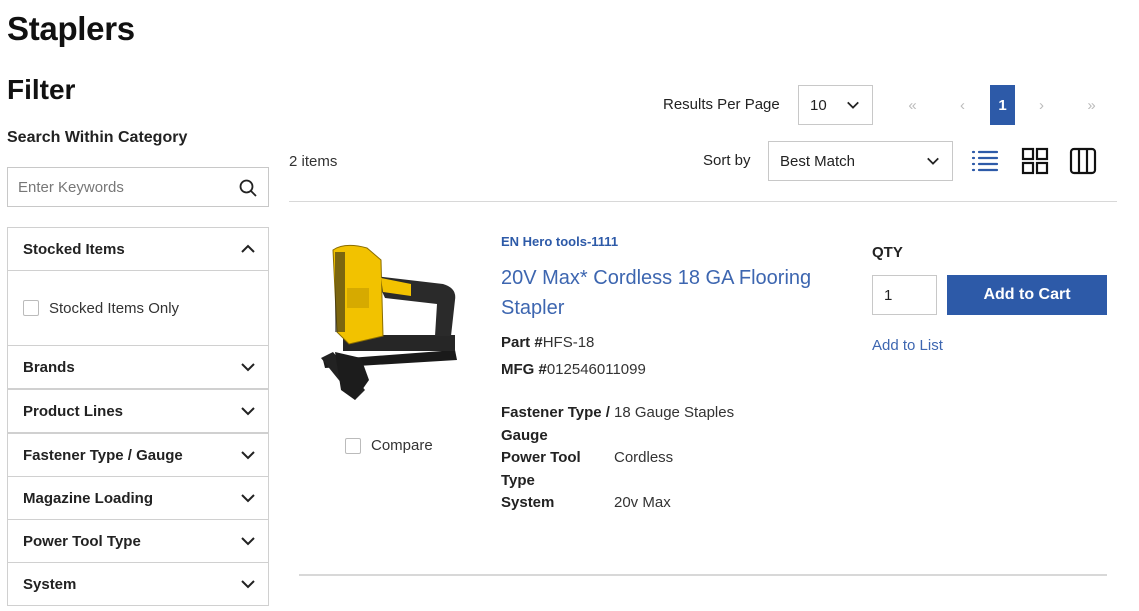  What do you see at coordinates (118, 187) in the screenshot?
I see `search-input` at bounding box center [118, 187].